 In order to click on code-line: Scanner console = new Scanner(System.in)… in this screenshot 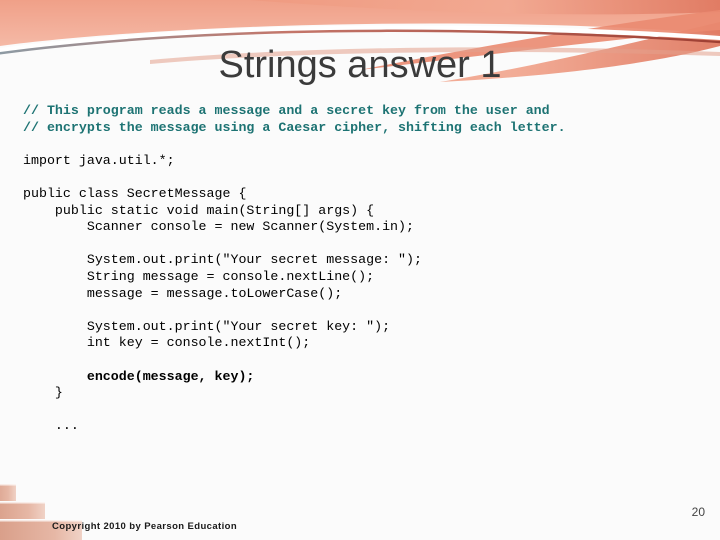, I will do `click(218, 227)`.